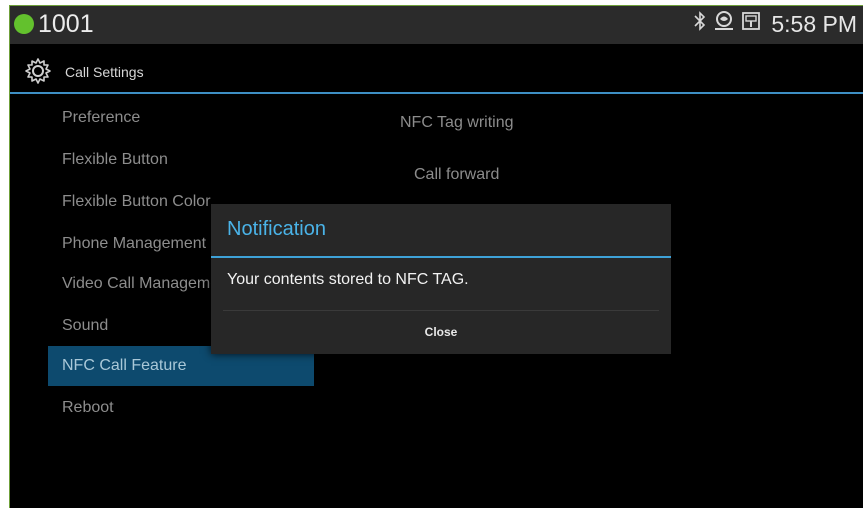 The width and height of the screenshot is (863, 508). Describe the element at coordinates (441, 332) in the screenshot. I see `close-button: Close` at that location.